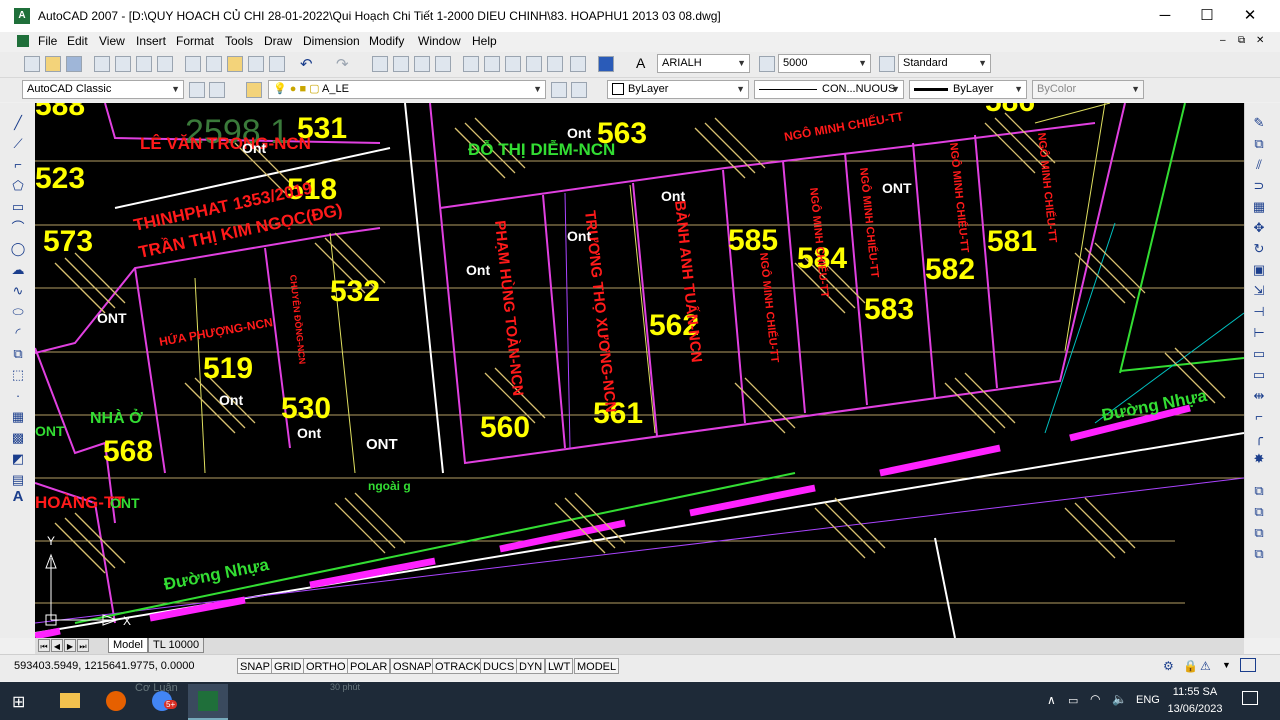 Image resolution: width=1280 pixels, height=720 pixels. What do you see at coordinates (1259, 459) in the screenshot?
I see `explode-icon: ✸` at bounding box center [1259, 459].